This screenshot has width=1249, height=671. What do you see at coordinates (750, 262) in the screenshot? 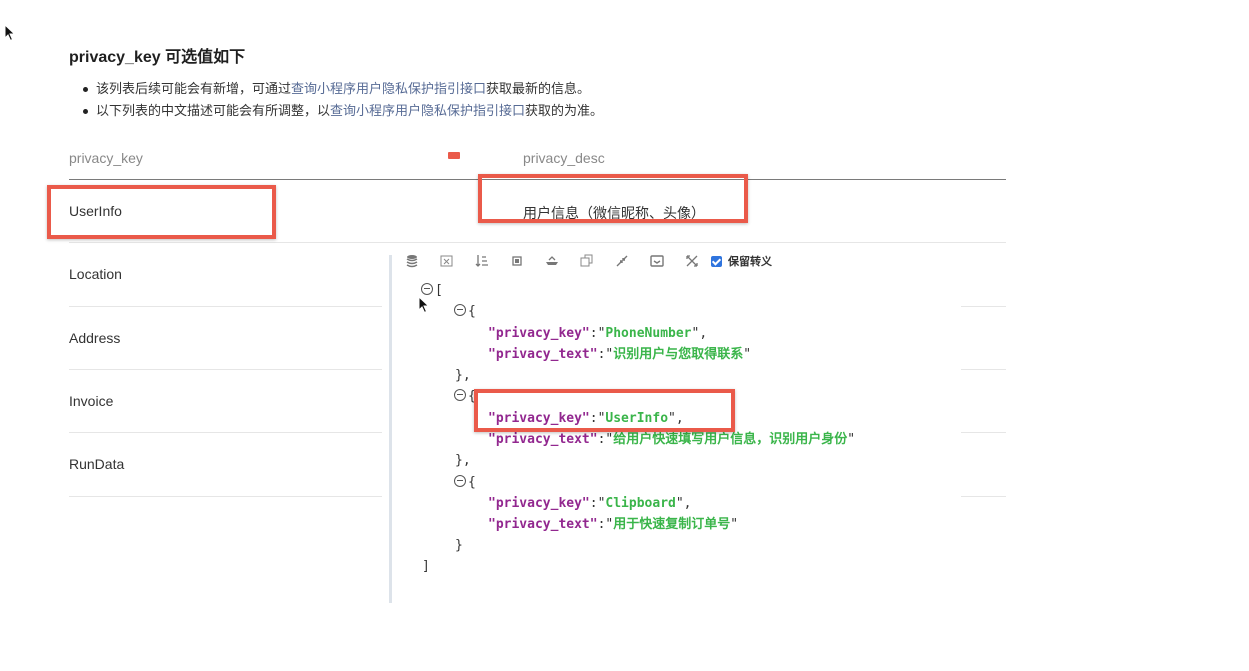
I see `keep-escape-label: 保留转义` at bounding box center [750, 262].